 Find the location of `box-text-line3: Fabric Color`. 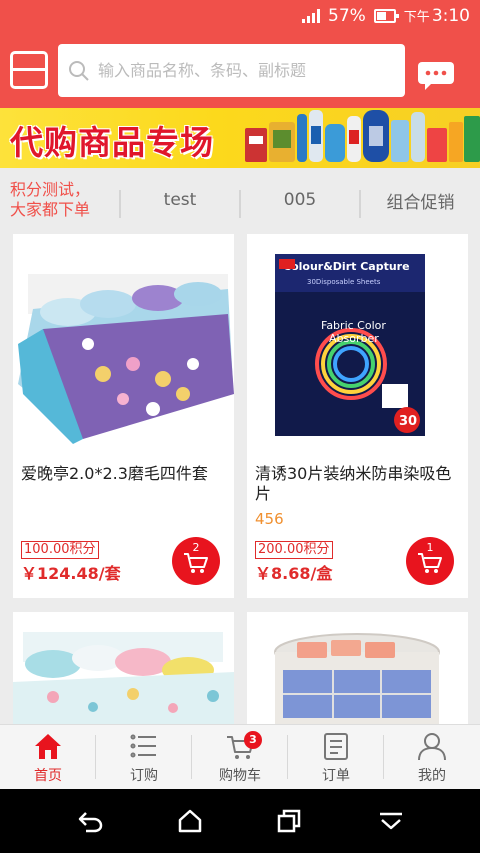

box-text-line3: Fabric Color is located at coordinates (353, 325).